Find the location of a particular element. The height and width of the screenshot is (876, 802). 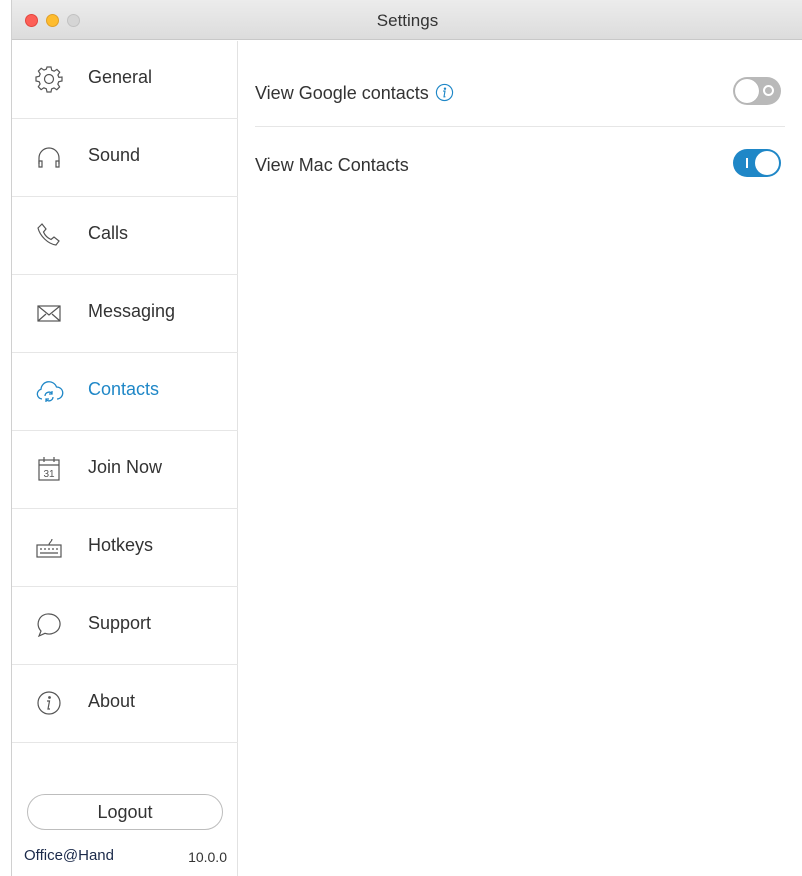

sidebar-item-hotkeys: Hotkeys is located at coordinates (125, 548).